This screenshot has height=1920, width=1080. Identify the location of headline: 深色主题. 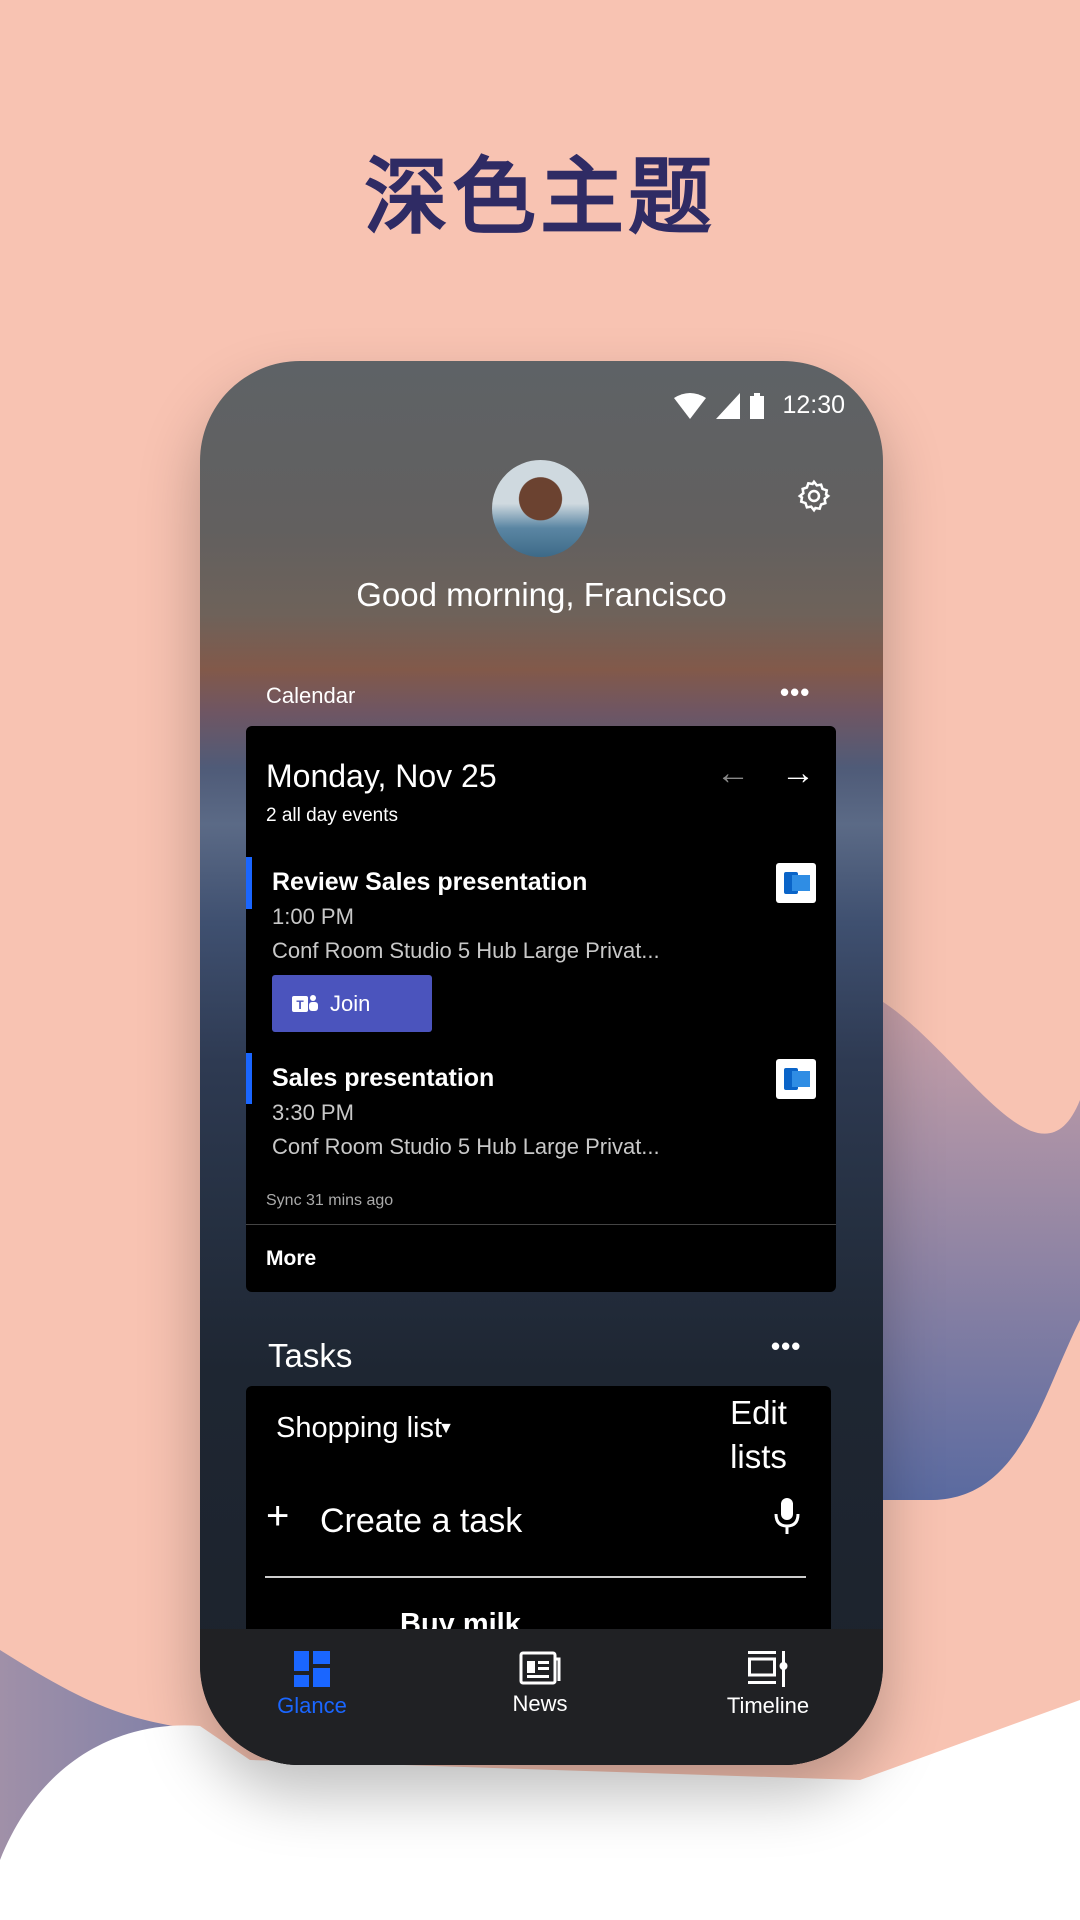
(539, 197).